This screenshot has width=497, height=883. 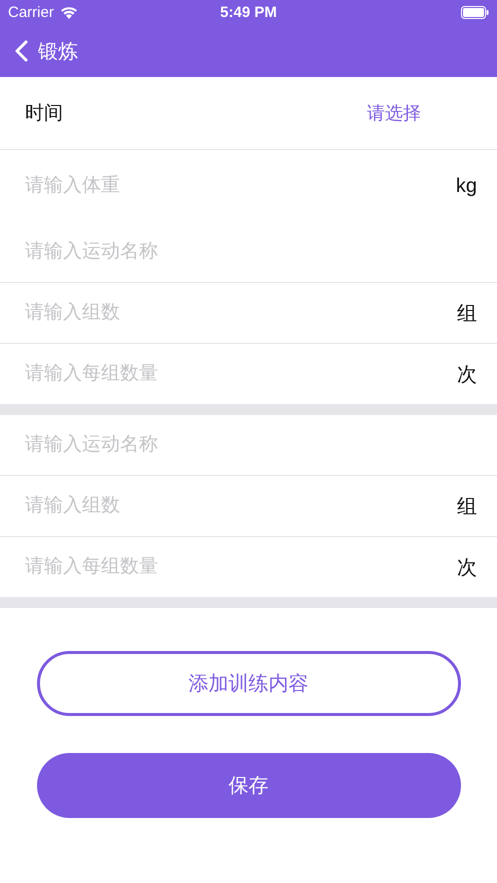 I want to click on unit-label: kg, so click(x=466, y=186).